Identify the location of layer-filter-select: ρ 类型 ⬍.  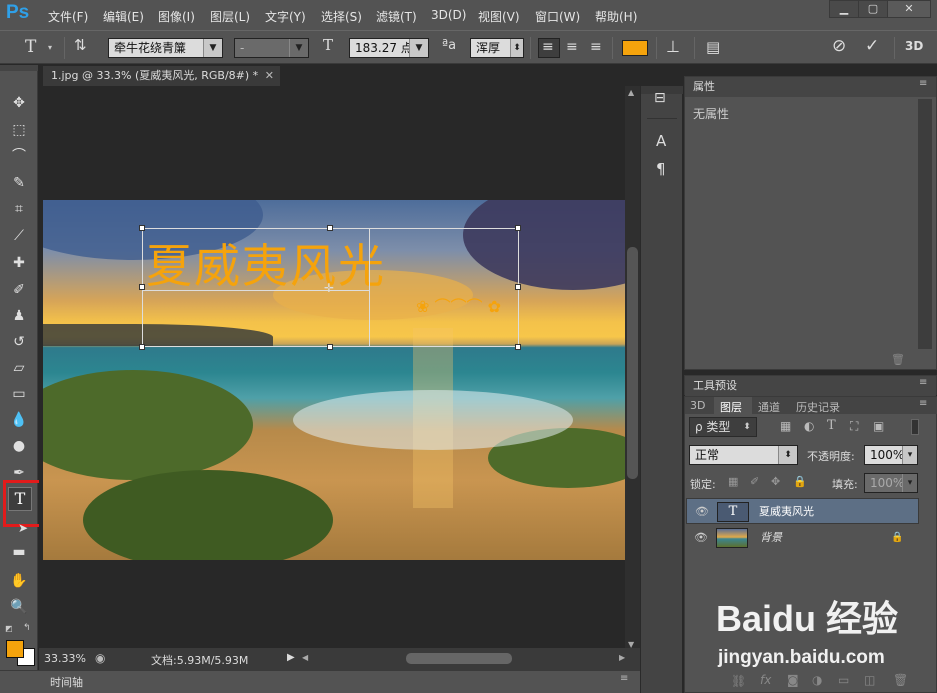
(723, 427).